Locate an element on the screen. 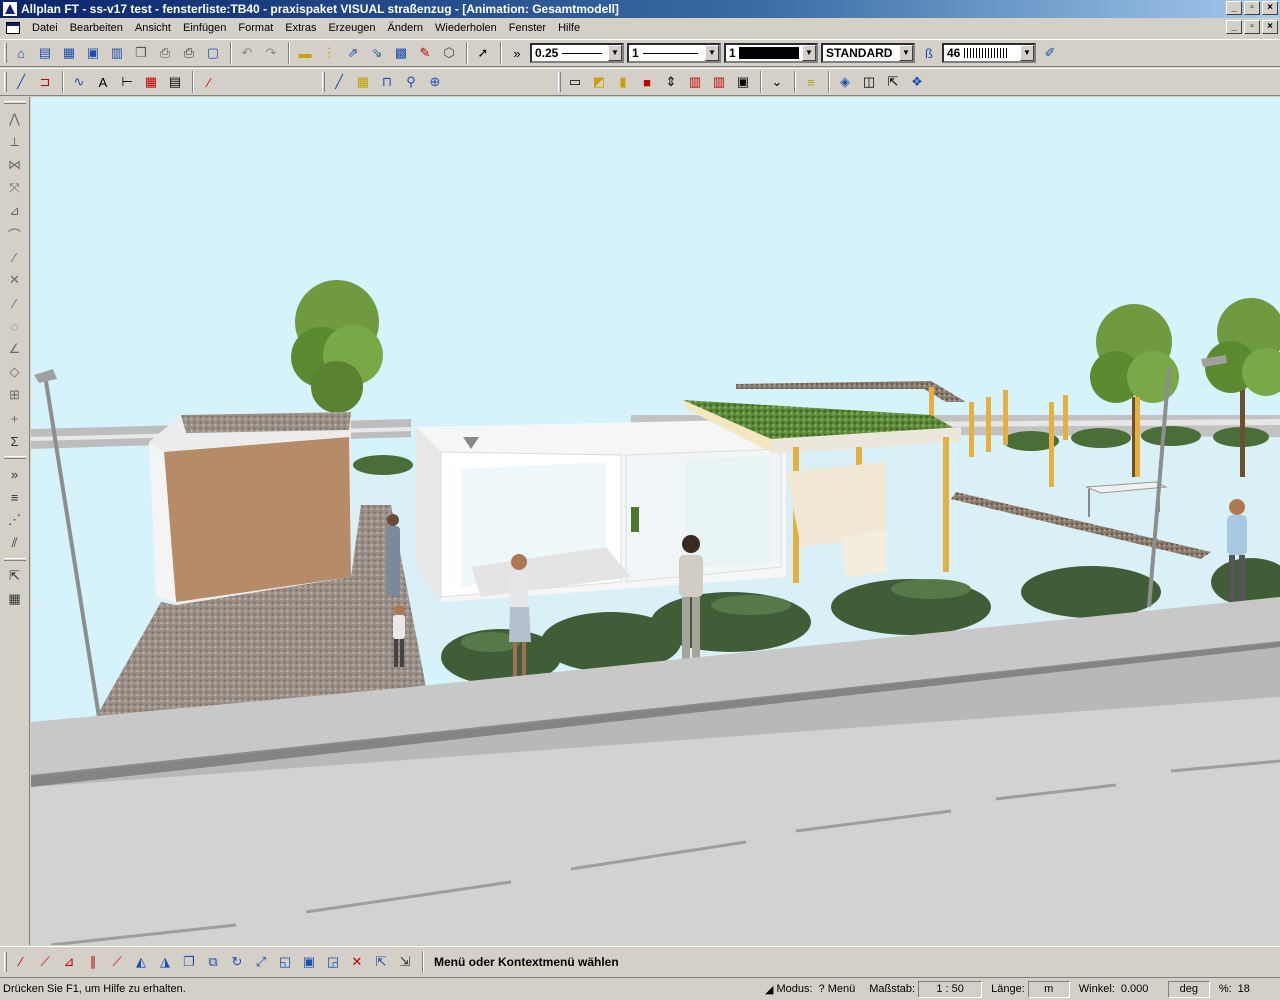 This screenshot has height=1000, width=1280. modify-point-icon: ⟋ is located at coordinates (45, 962).